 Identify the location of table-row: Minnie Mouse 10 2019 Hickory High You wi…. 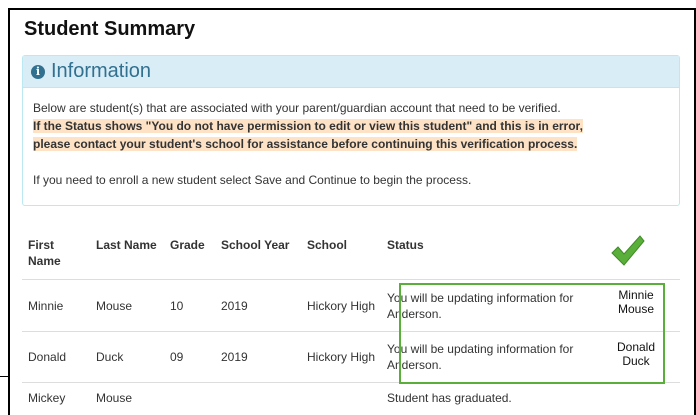
(351, 305).